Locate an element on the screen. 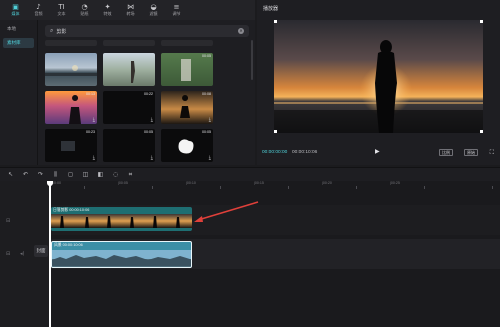 The image size is (500, 327). play-icon: ▶ is located at coordinates (379, 152).